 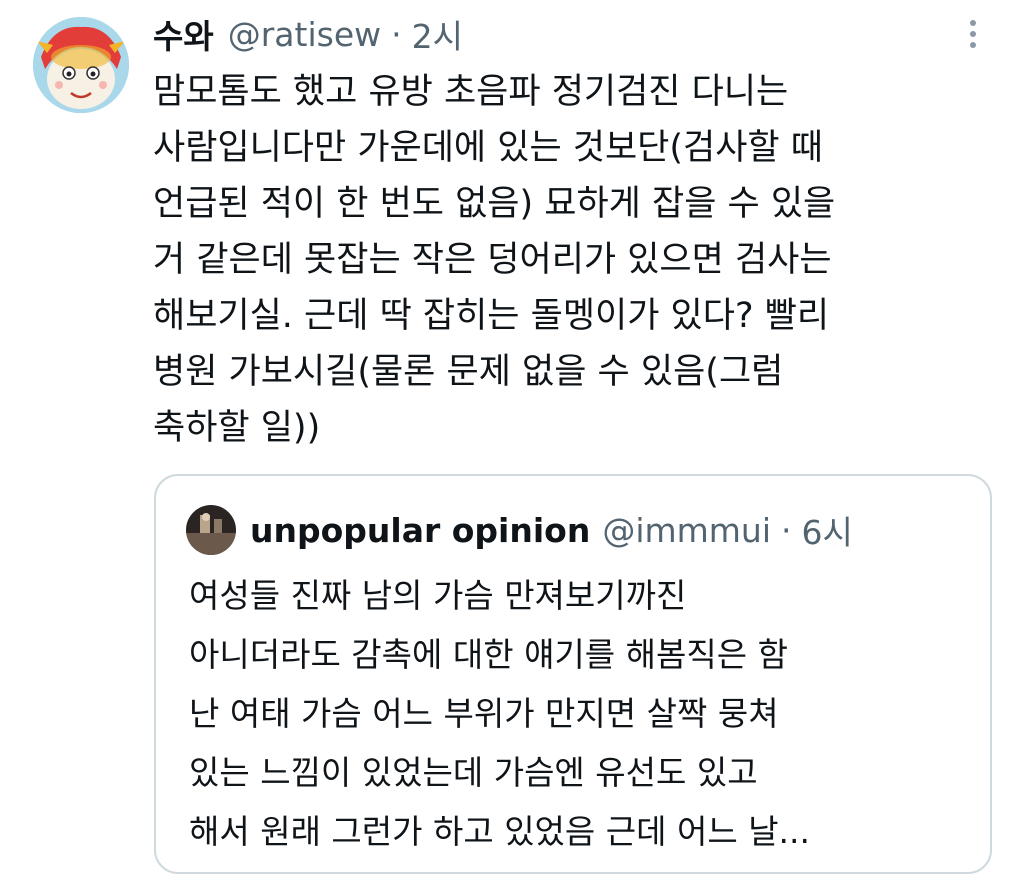 What do you see at coordinates (468, 372) in the screenshot?
I see `tweet-text-line: 병원 가보시길(물론 문제 없을 수 있음(그럼` at bounding box center [468, 372].